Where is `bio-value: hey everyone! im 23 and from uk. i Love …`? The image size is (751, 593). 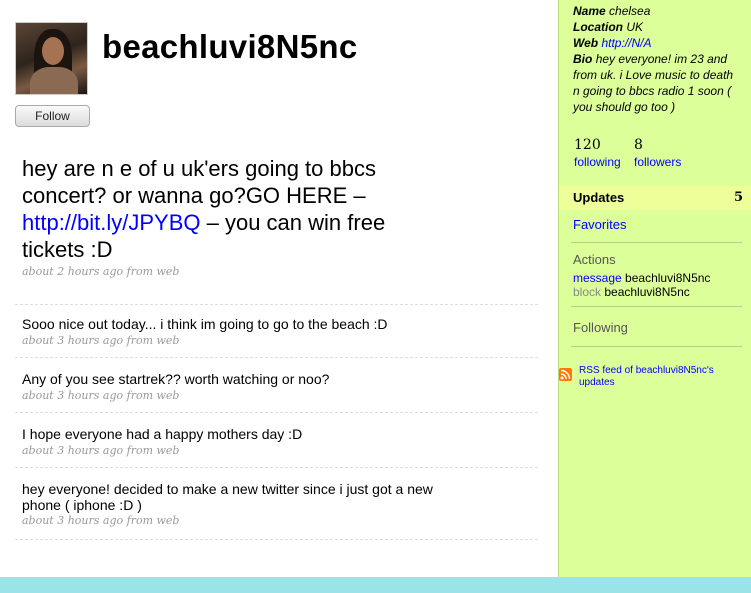 bio-value: hey everyone! im 23 and from uk. i Love … is located at coordinates (653, 83).